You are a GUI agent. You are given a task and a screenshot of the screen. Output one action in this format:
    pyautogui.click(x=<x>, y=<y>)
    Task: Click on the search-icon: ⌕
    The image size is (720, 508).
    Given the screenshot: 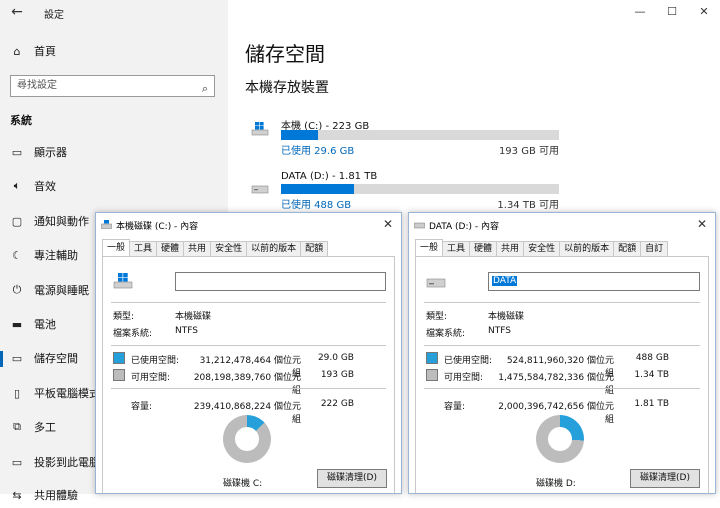 What is the action you would take?
    pyautogui.click(x=204, y=88)
    